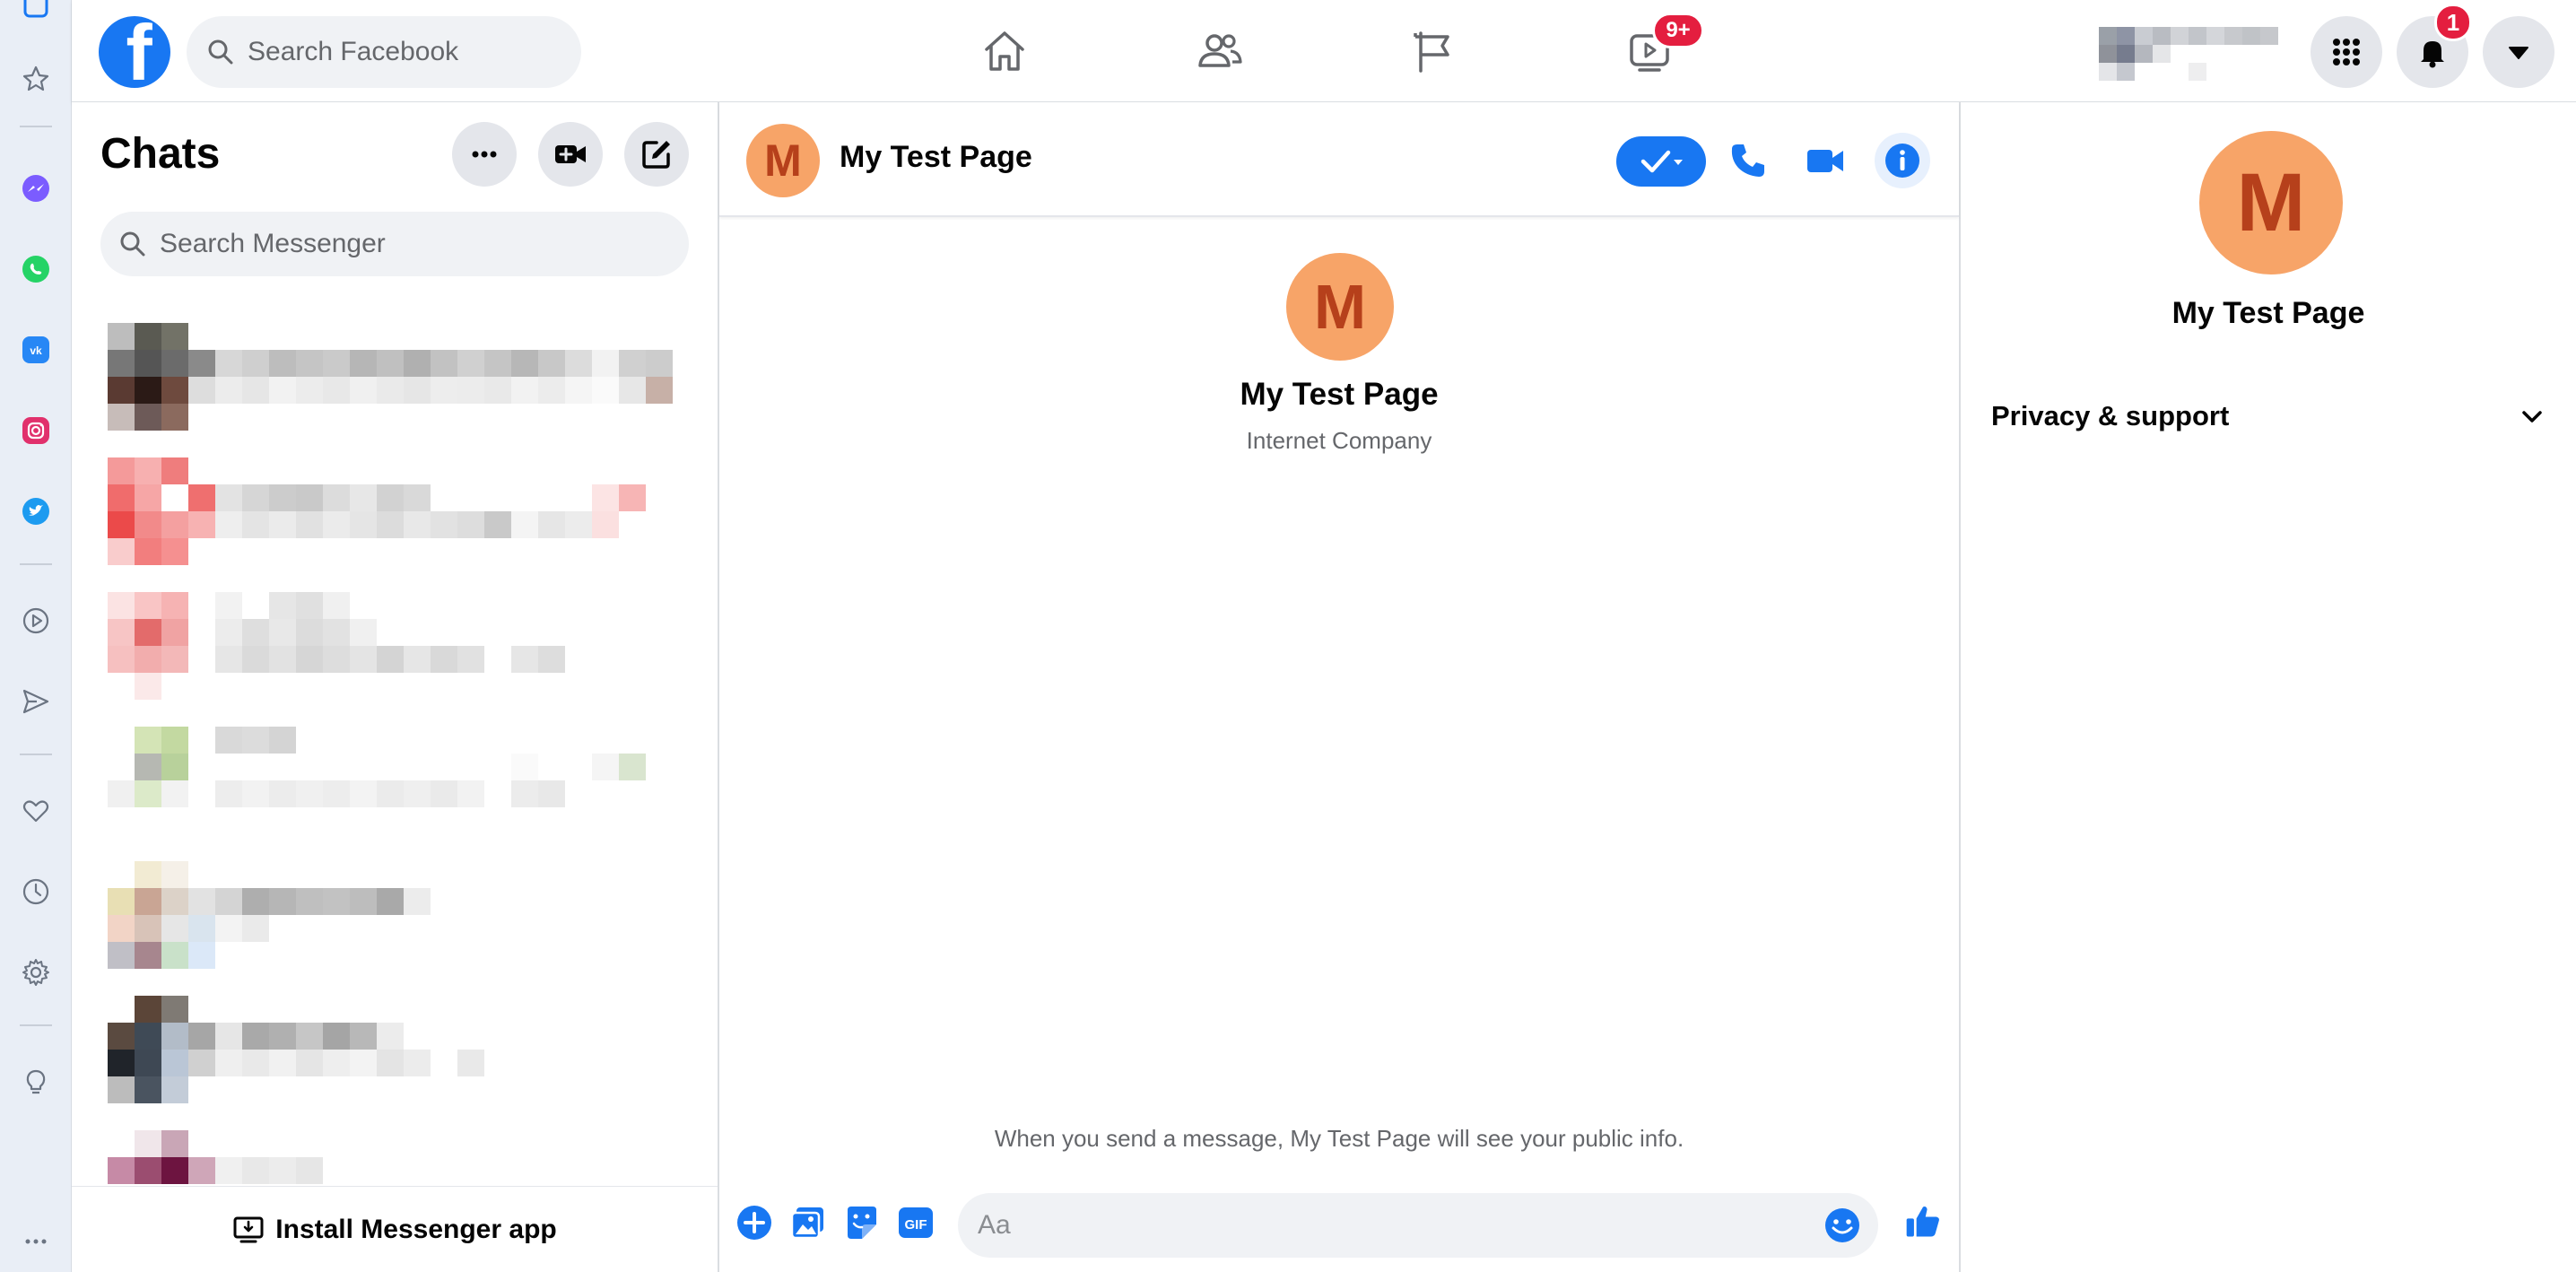  Describe the element at coordinates (36, 269) in the screenshot. I see `whatsapp-icon` at that location.